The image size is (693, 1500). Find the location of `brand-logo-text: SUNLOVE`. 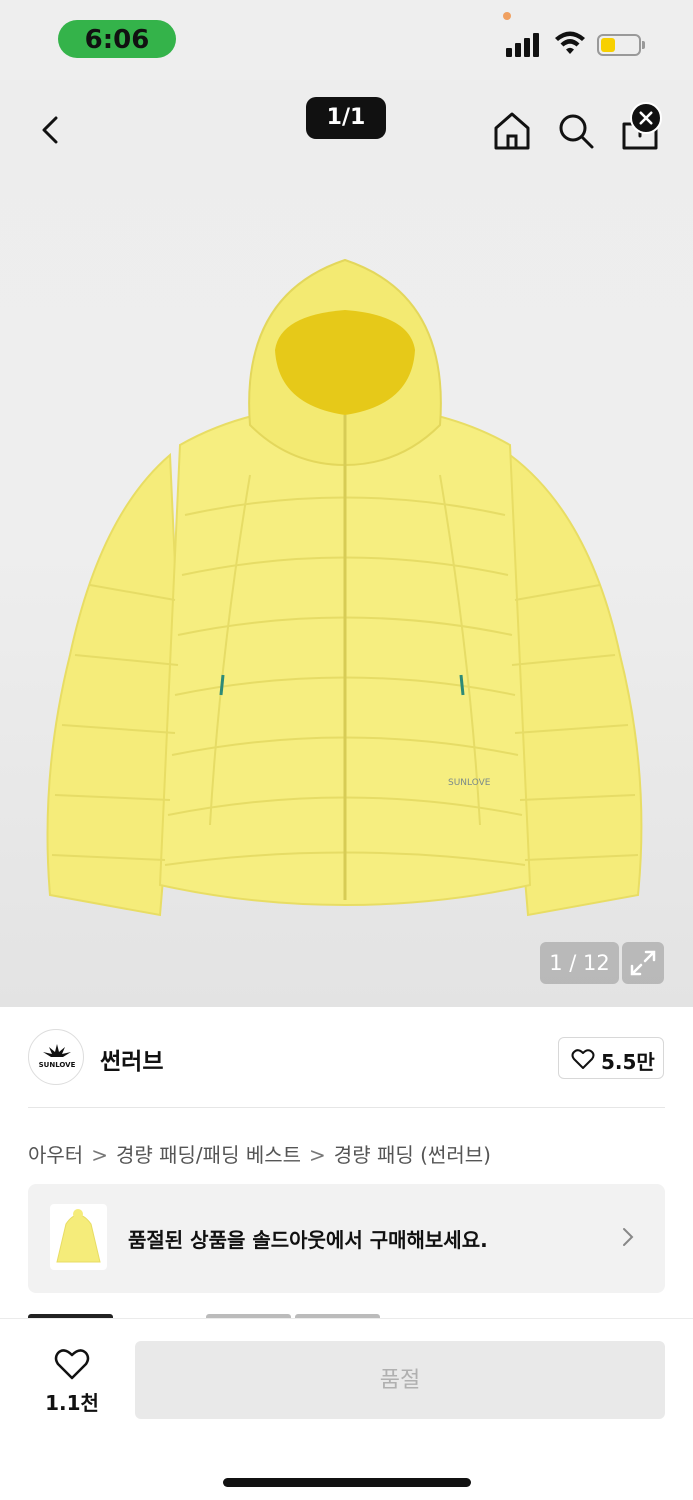

brand-logo-text: SUNLOVE is located at coordinates (57, 1065).